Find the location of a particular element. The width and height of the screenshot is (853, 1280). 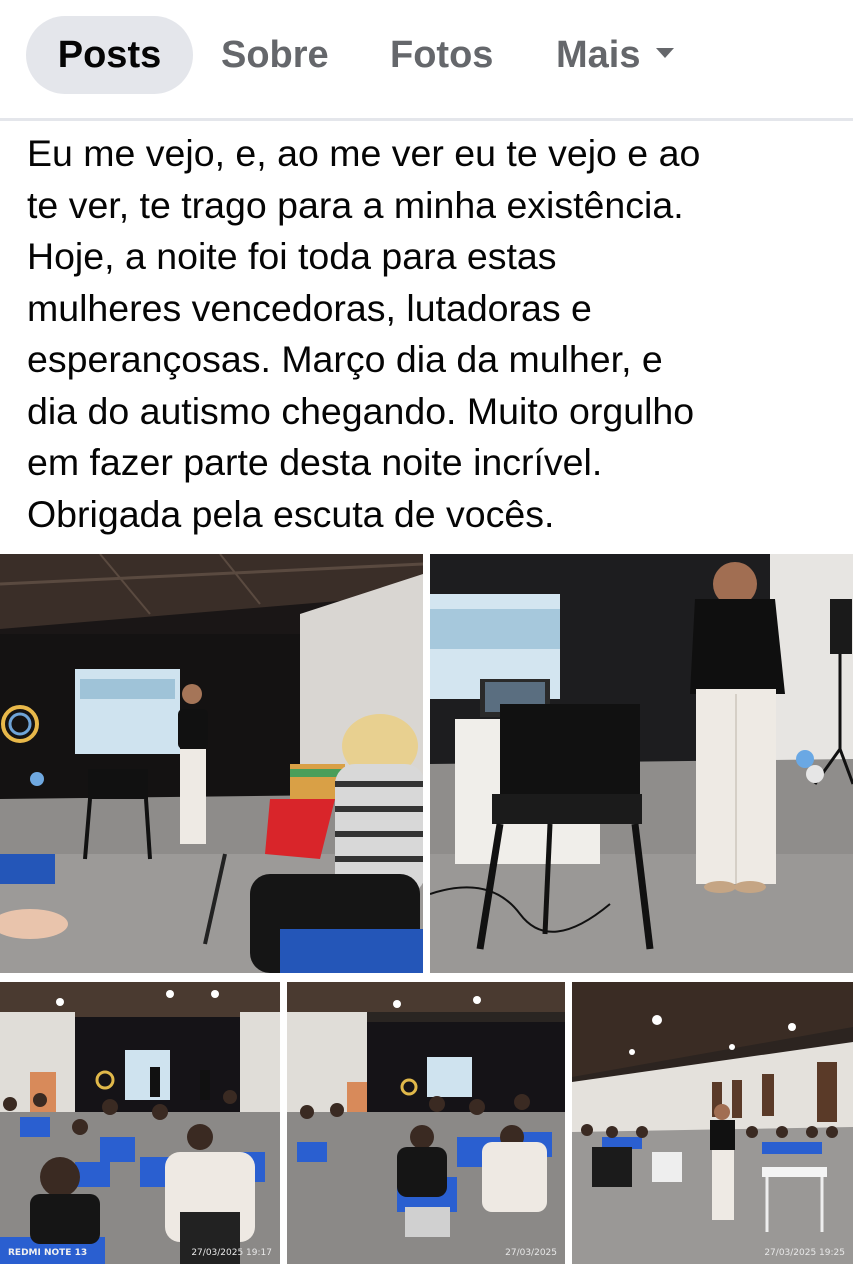

camera-watermark: REDMI NOTE 13 is located at coordinates (48, 1253).